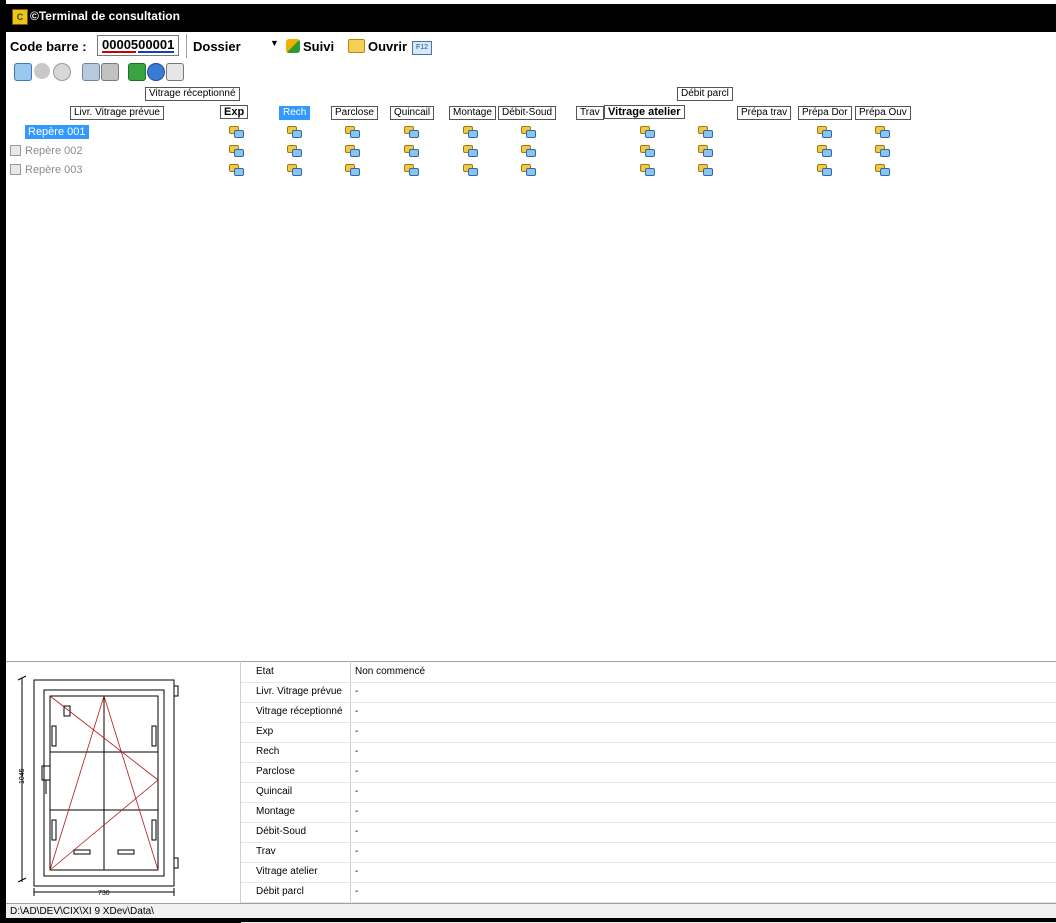  I want to click on code-barre-value: 0000500001, so click(138, 44).